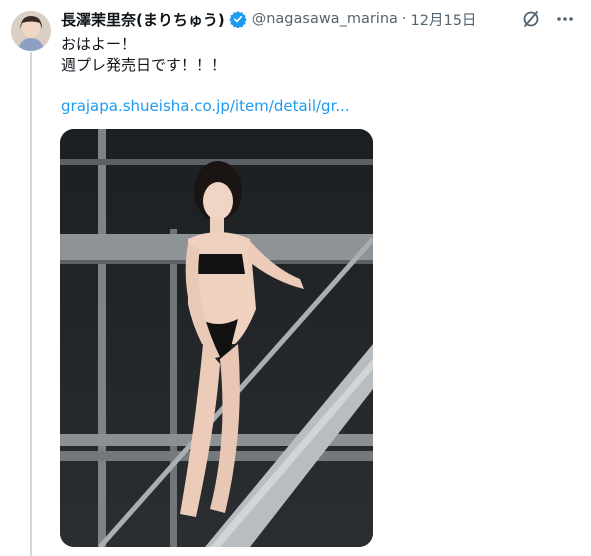  Describe the element at coordinates (531, 19) in the screenshot. I see `grok-icon` at that location.